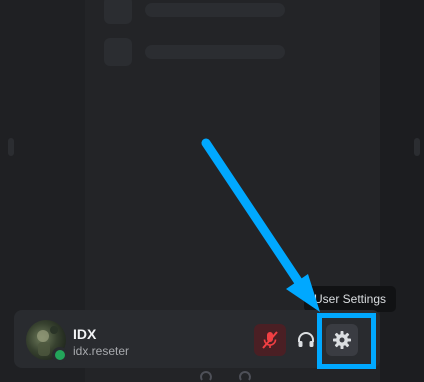 Image resolution: width=424 pixels, height=382 pixels. Describe the element at coordinates (206, 376) in the screenshot. I see `refresh-icon` at that location.